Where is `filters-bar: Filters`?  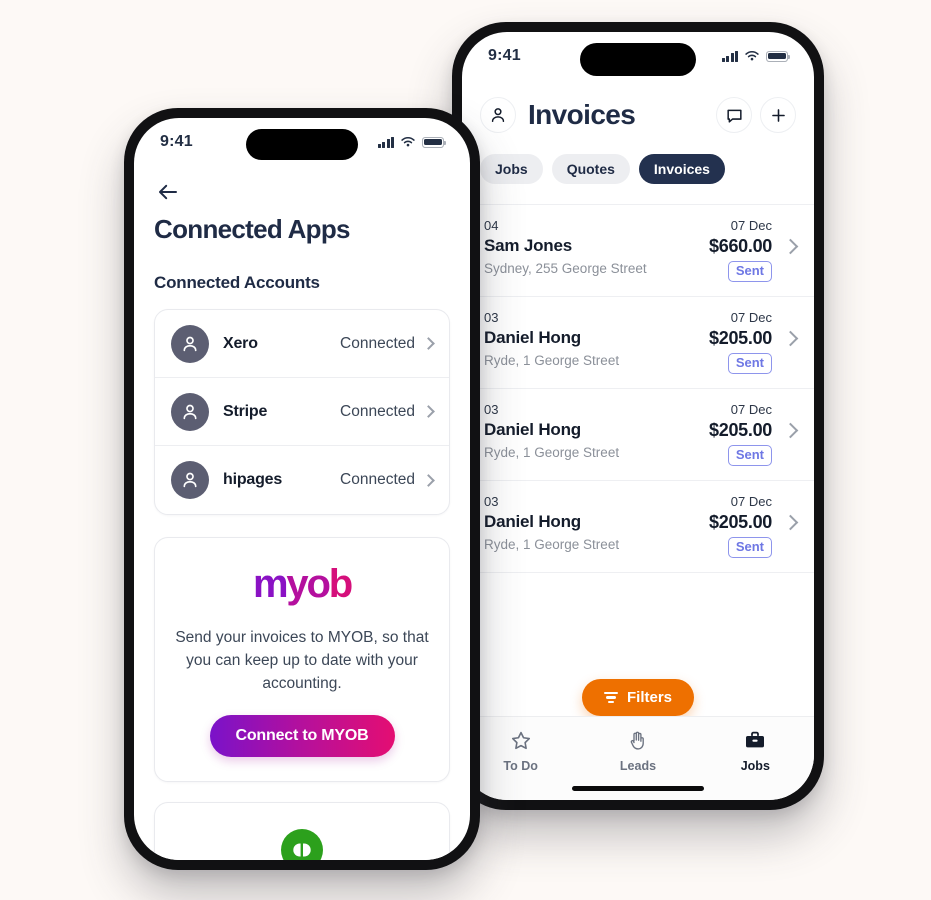
filters-bar: Filters is located at coordinates (638, 697).